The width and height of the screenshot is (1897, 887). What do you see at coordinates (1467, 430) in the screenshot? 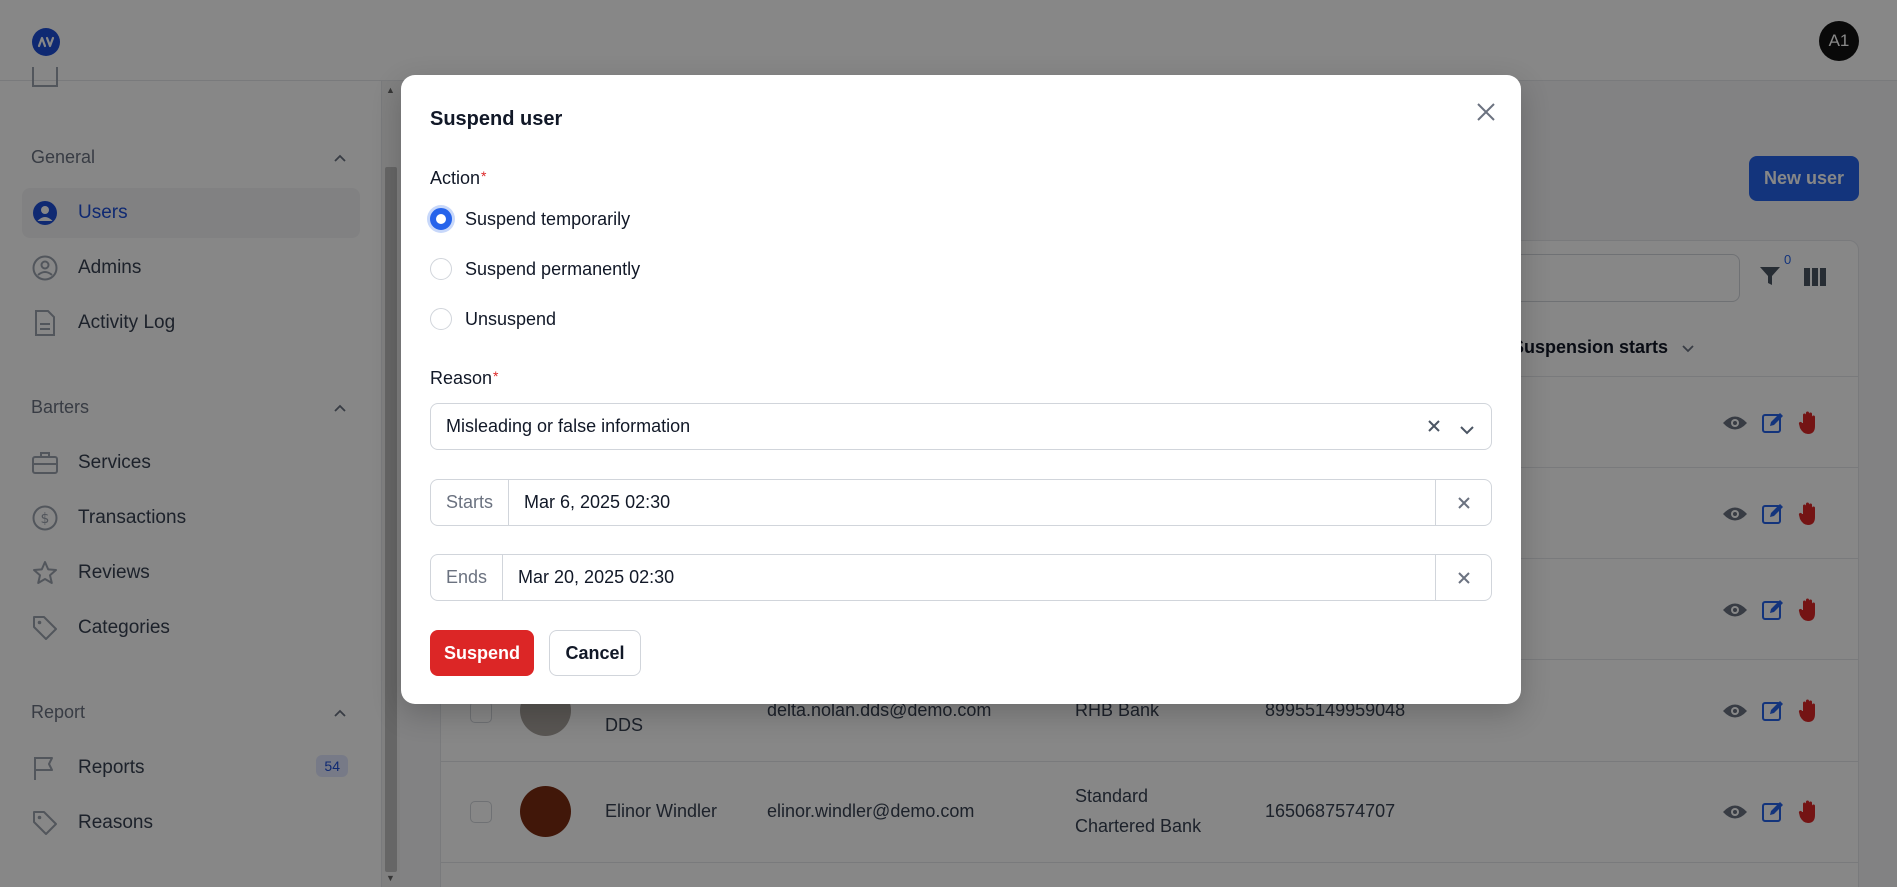
I see `chevron-down-icon` at bounding box center [1467, 430].